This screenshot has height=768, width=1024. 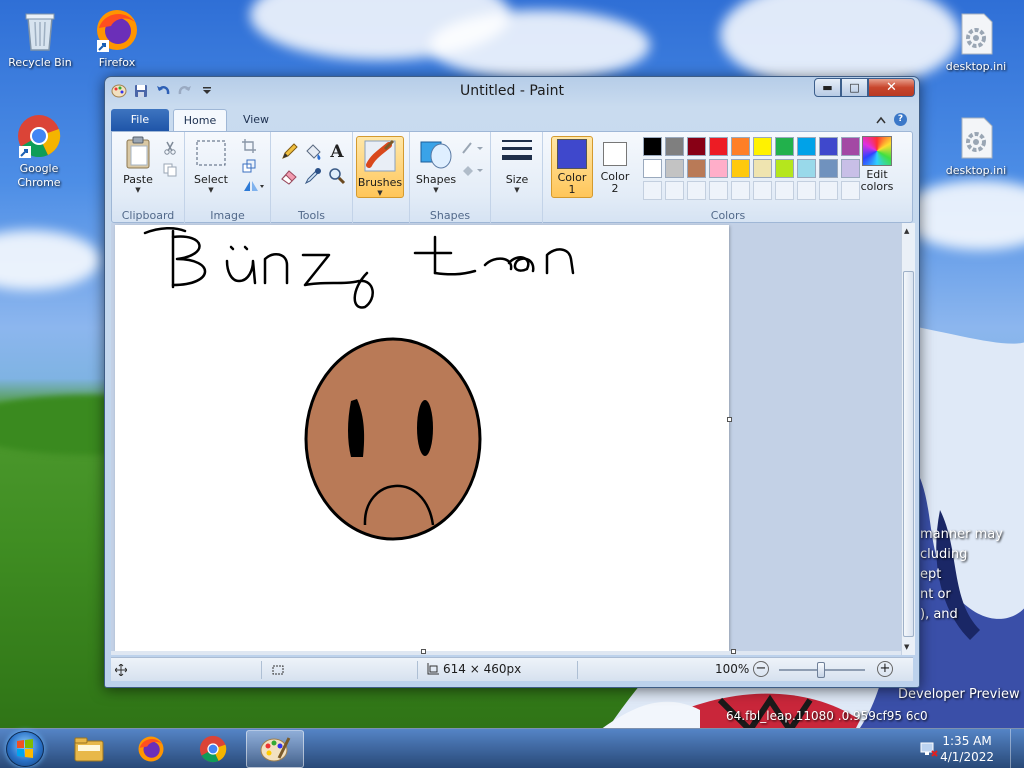 I want to click on text-tool-icon: A, so click(x=337, y=152).